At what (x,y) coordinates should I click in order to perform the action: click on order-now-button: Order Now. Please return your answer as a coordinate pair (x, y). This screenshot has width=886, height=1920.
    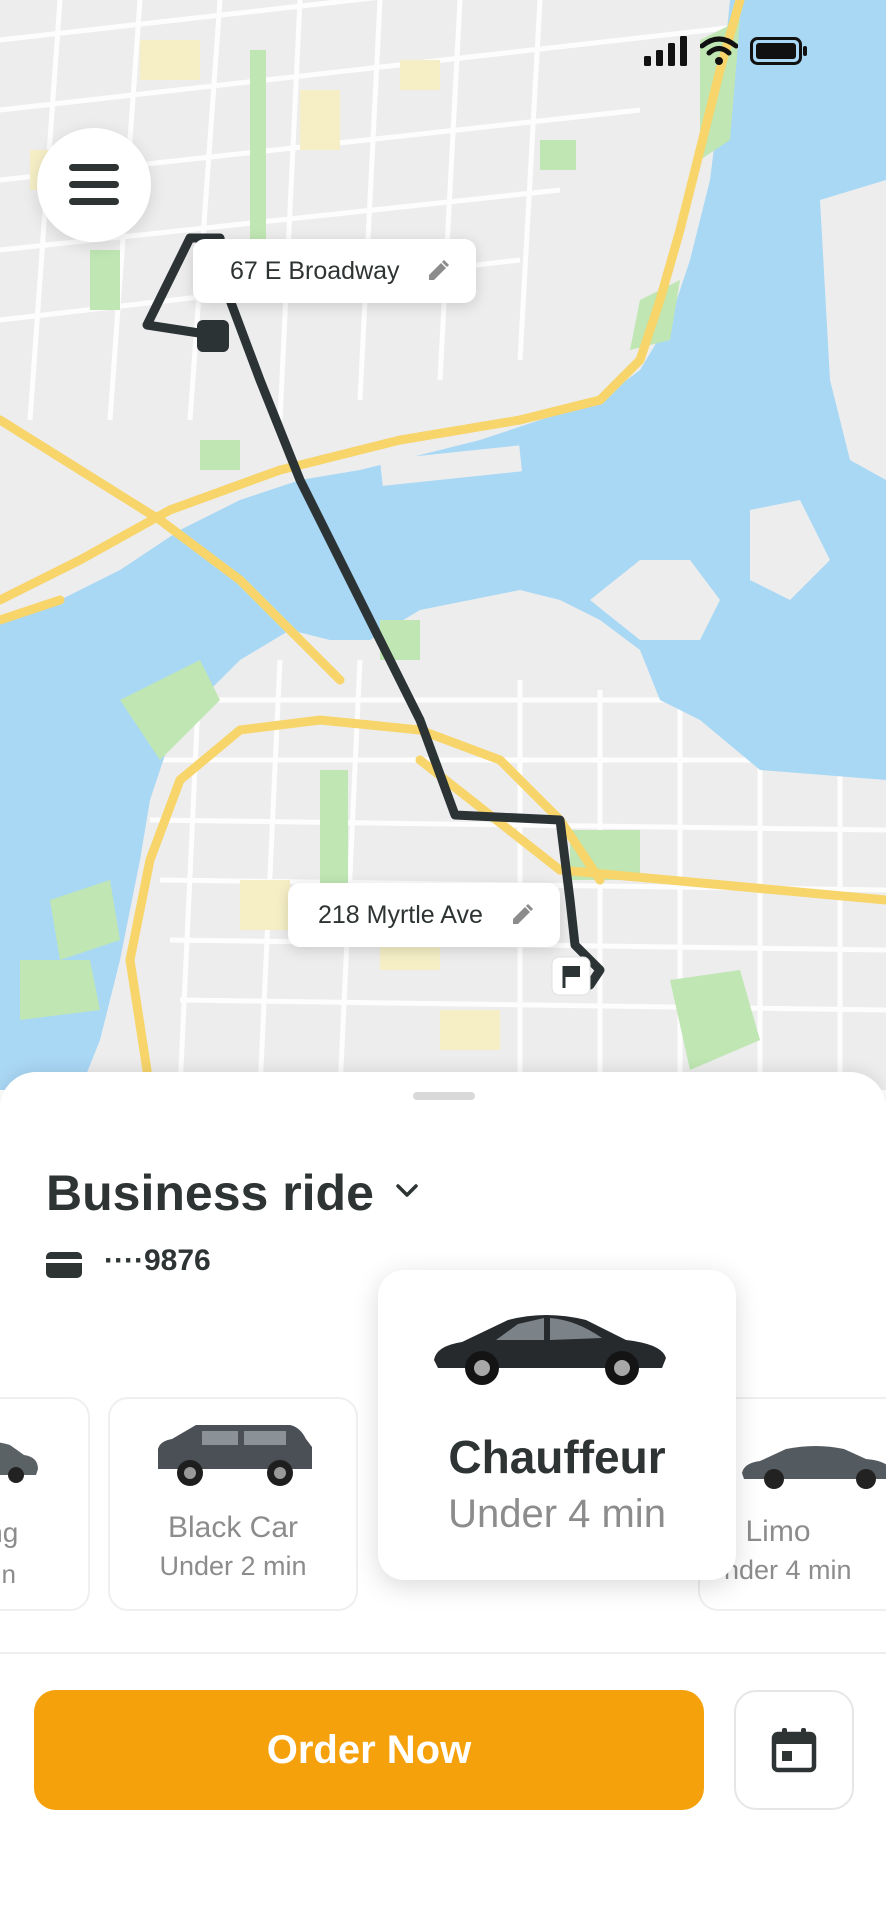
    Looking at the image, I should click on (369, 1750).